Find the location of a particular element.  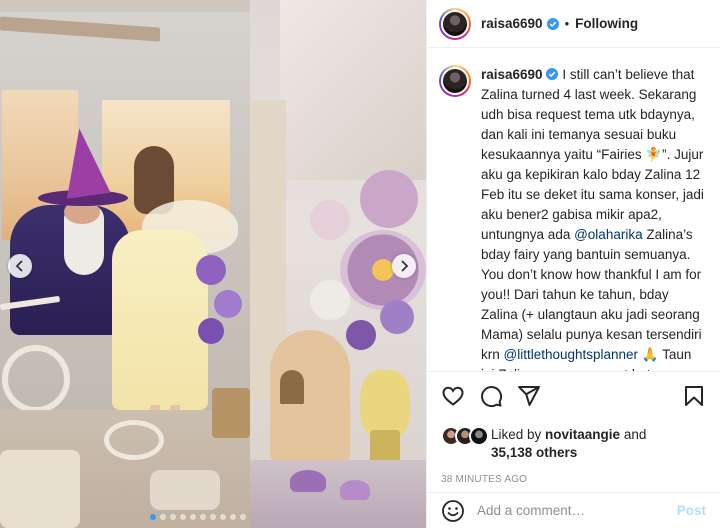

previous-image-button is located at coordinates (20, 266).